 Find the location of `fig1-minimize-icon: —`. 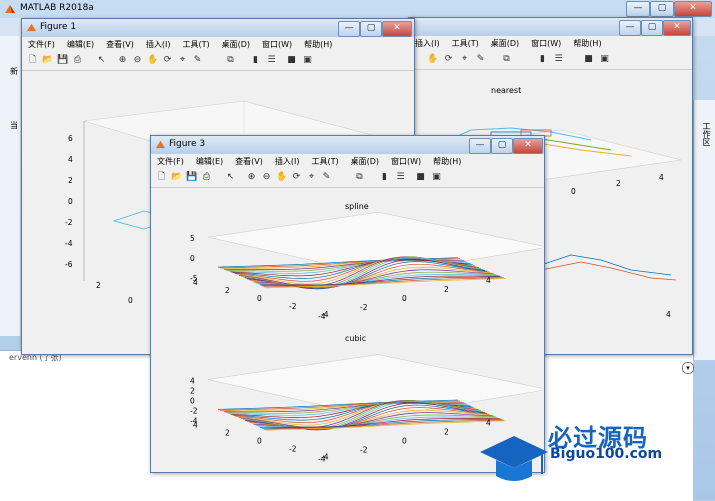

fig1-minimize-icon: — is located at coordinates (349, 29).